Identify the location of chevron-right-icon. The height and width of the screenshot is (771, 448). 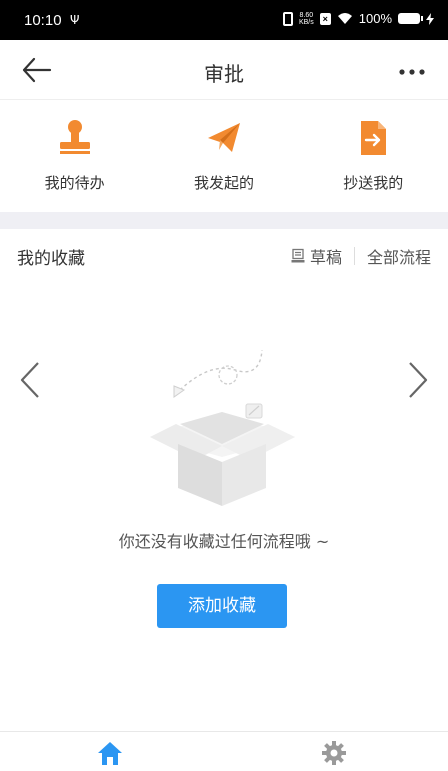
(418, 380).